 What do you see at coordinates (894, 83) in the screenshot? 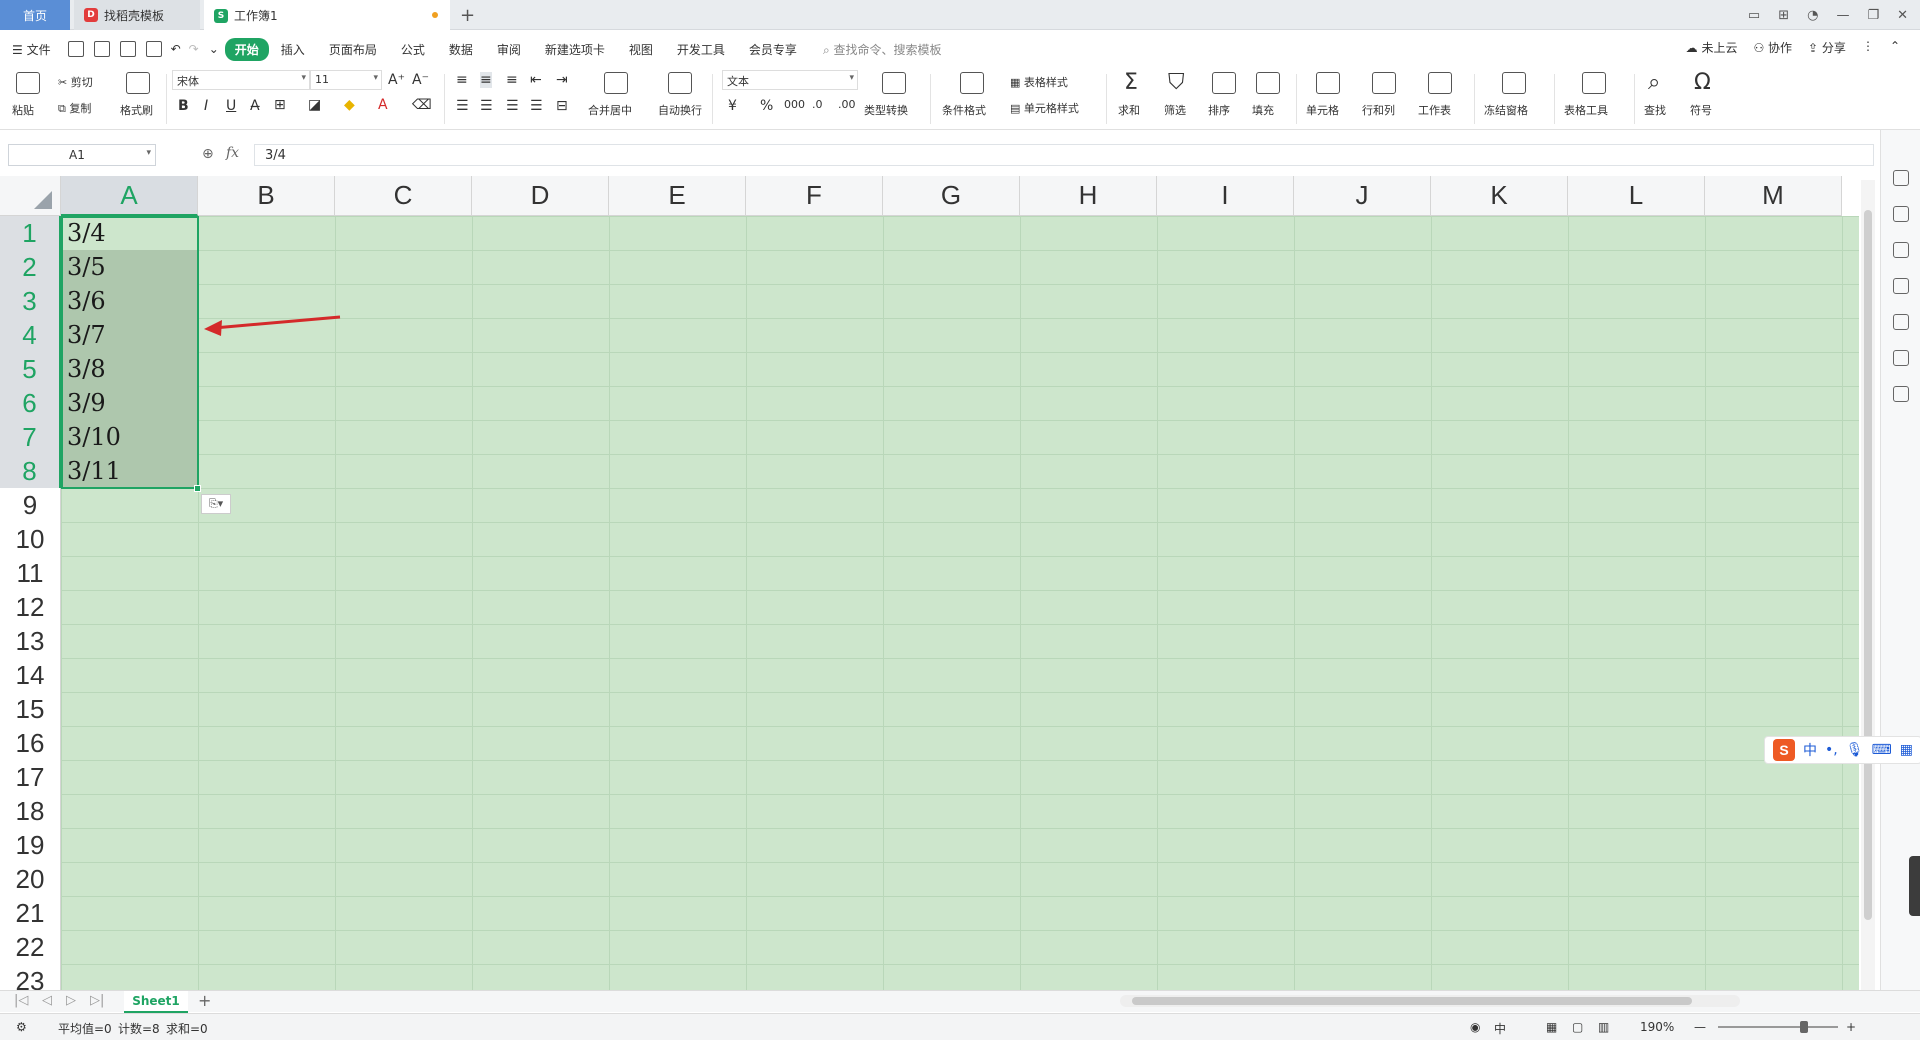
I see `type-convert-icon` at bounding box center [894, 83].